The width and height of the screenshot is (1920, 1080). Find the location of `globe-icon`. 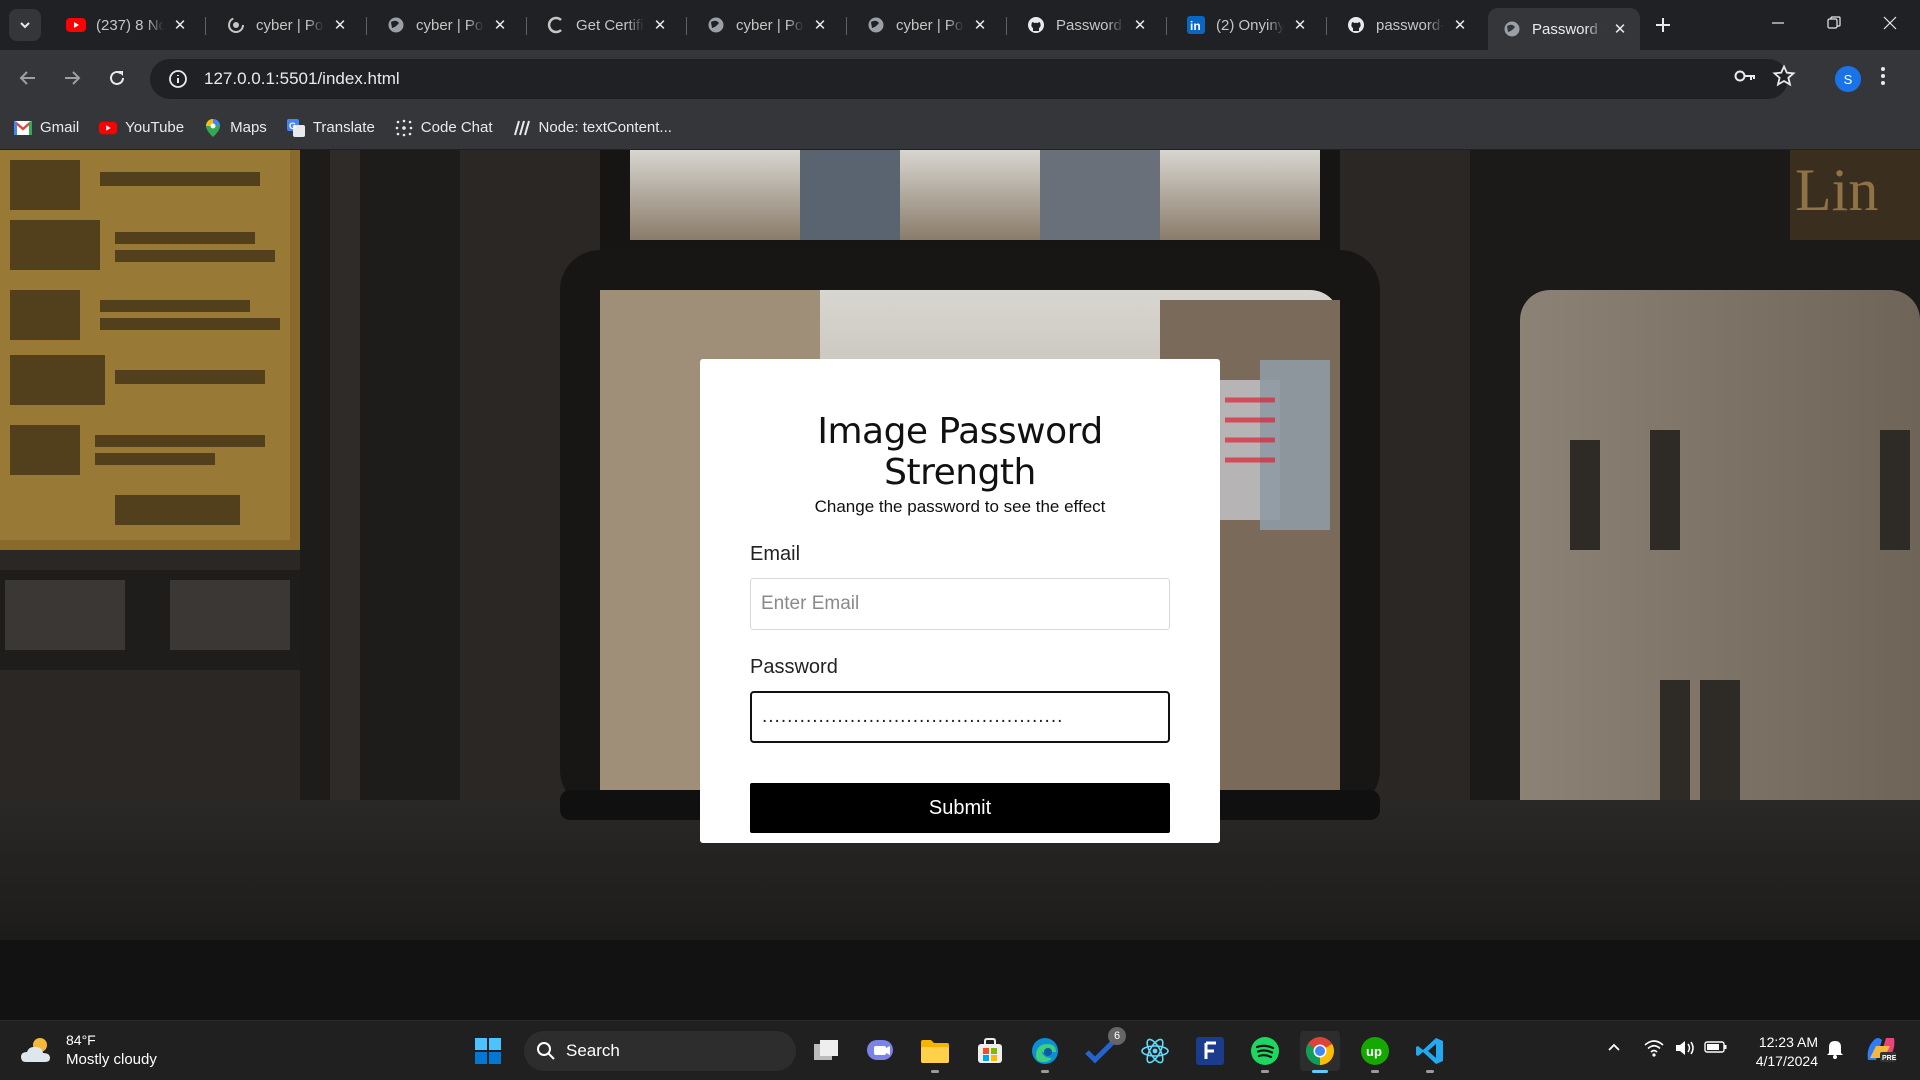

globe-icon is located at coordinates (396, 25).